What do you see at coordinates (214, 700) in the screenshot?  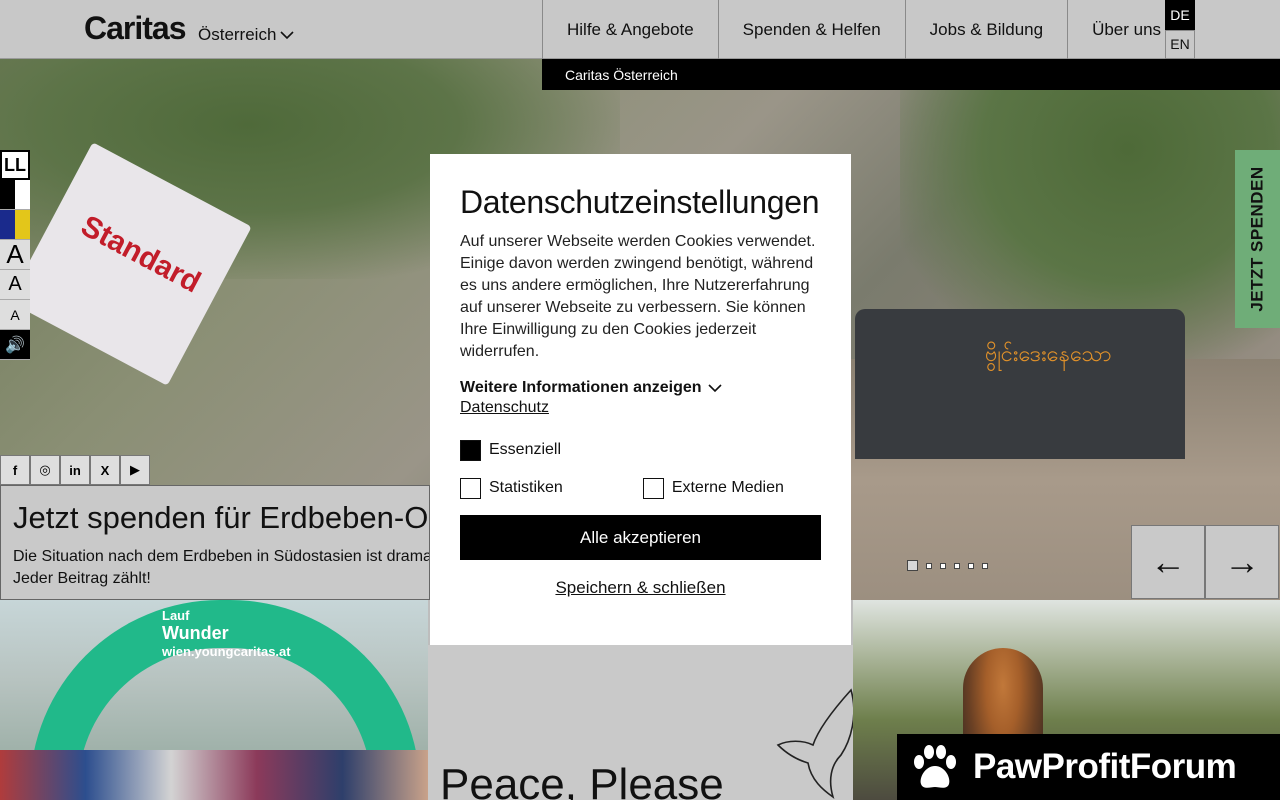 I see `card-laufwunder: Lauf Wunder wien.youngcaritas.at` at bounding box center [214, 700].